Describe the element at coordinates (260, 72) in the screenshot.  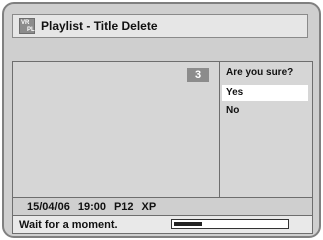
I see `confirm-question: Are you sure?` at that location.